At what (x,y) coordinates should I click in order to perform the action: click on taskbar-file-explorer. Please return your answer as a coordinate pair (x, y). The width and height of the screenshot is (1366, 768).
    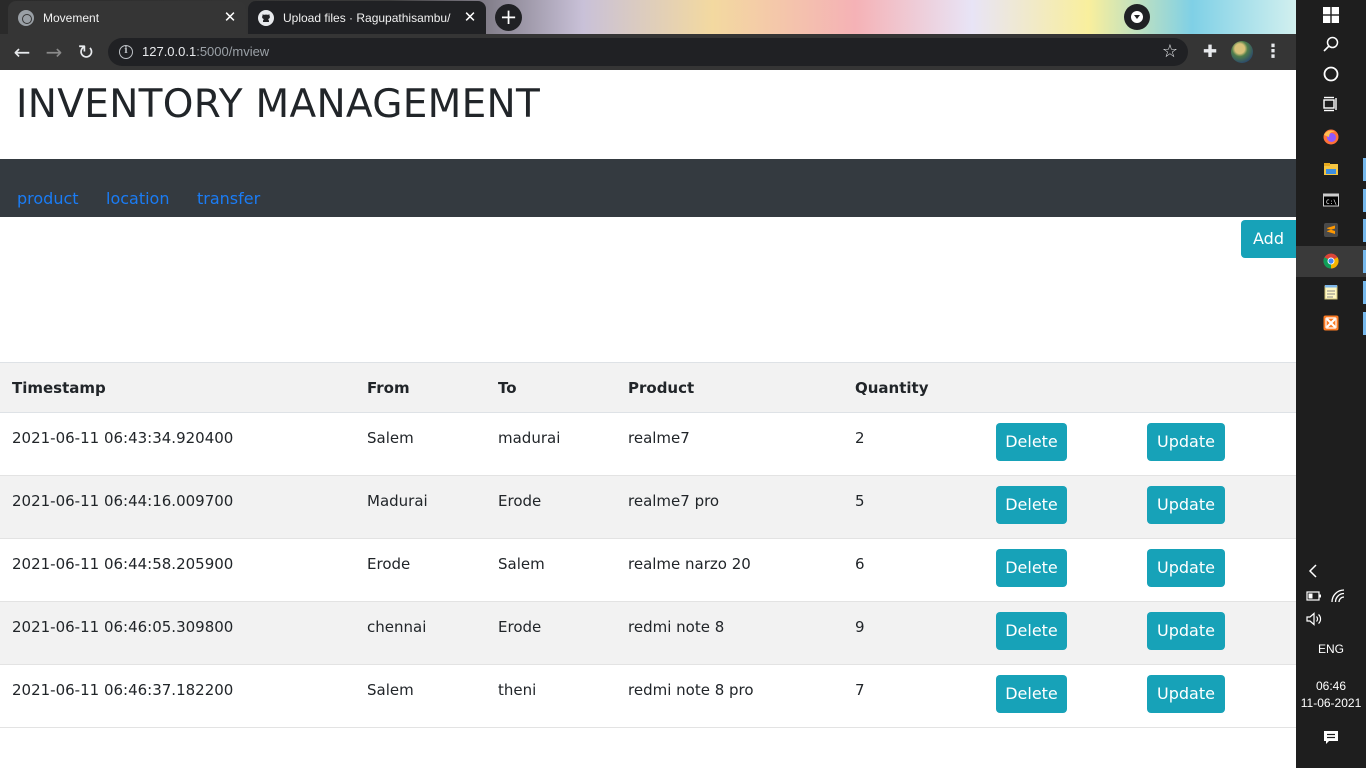
    Looking at the image, I should click on (1331, 169).